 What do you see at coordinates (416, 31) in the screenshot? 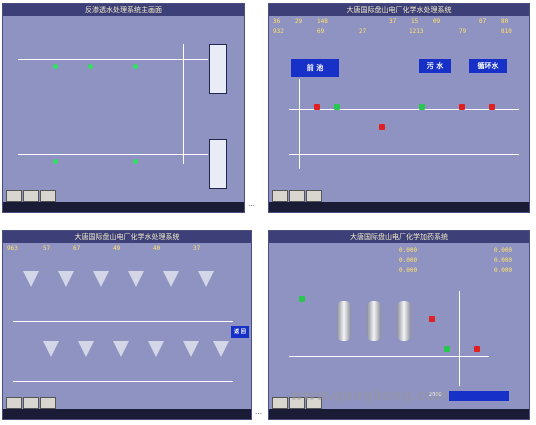
I see `readout: 1213` at bounding box center [416, 31].